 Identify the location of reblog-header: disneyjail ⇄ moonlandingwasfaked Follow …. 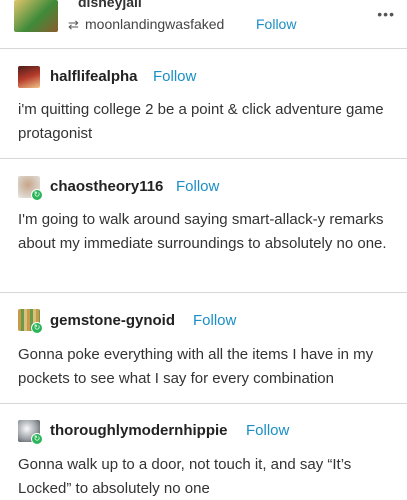
(203, 20).